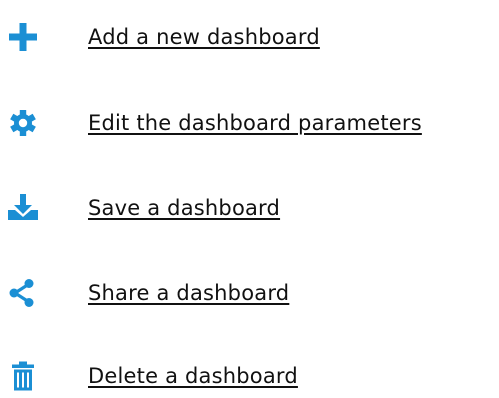 This screenshot has width=499, height=398. I want to click on share-dashboard-link: Share a dashboard, so click(188, 293).